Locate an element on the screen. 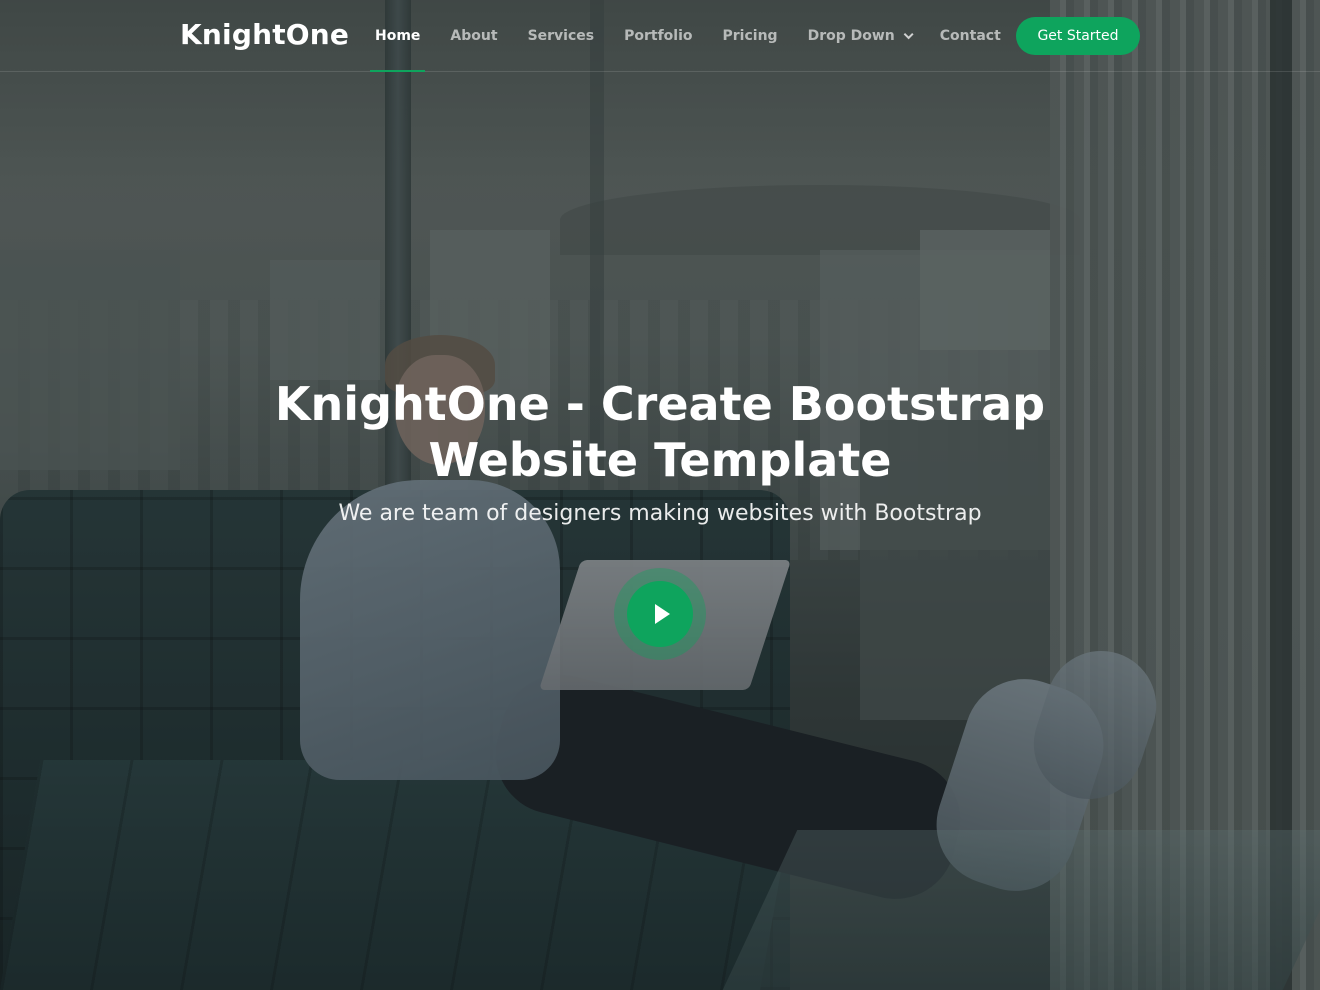 The image size is (1320, 990). nav-item-label: Pricing is located at coordinates (750, 36).